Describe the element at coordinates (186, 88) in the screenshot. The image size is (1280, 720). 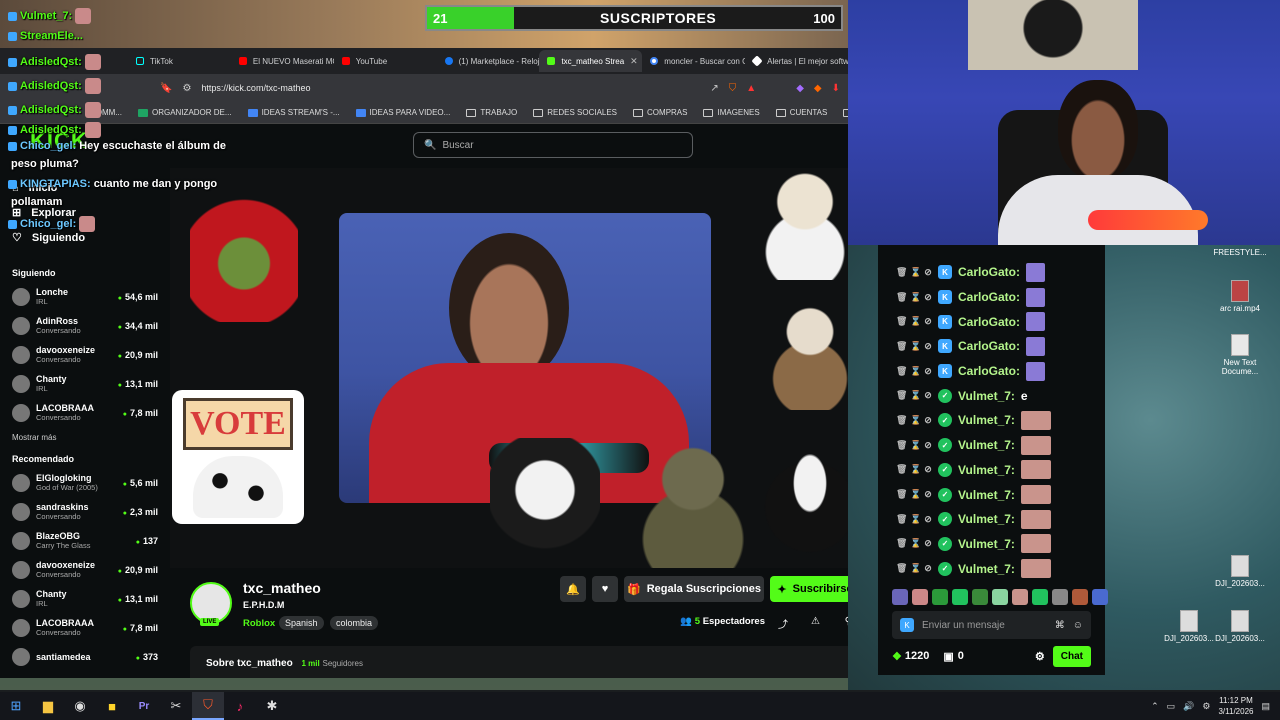
I see `site-settings-icon: ⚙` at that location.